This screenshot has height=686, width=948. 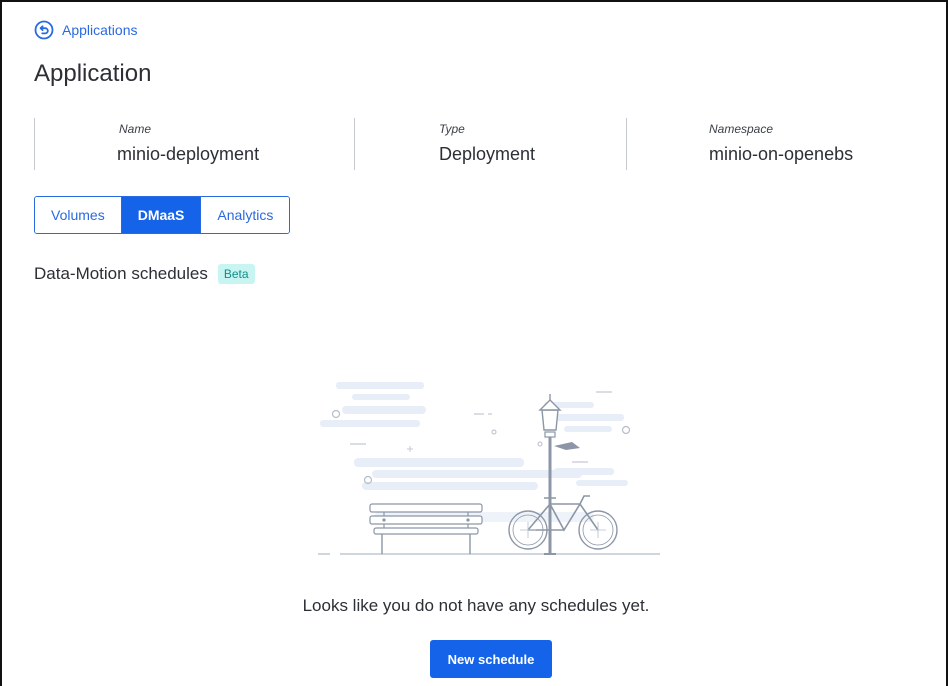 I want to click on tab-dmaas: DMaaS, so click(x=161, y=215).